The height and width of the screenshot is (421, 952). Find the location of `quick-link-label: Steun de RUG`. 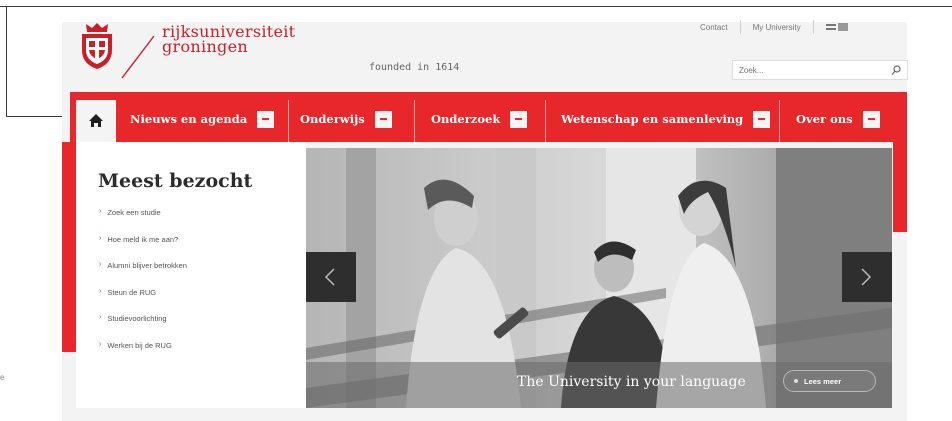

quick-link-label: Steun de RUG is located at coordinates (132, 292).